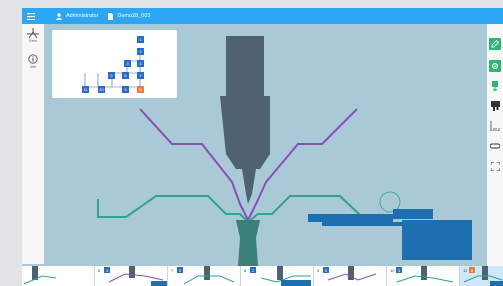 The width and height of the screenshot is (503, 286). What do you see at coordinates (85, 89) in the screenshot?
I see `tree-node: 11` at bounding box center [85, 89].